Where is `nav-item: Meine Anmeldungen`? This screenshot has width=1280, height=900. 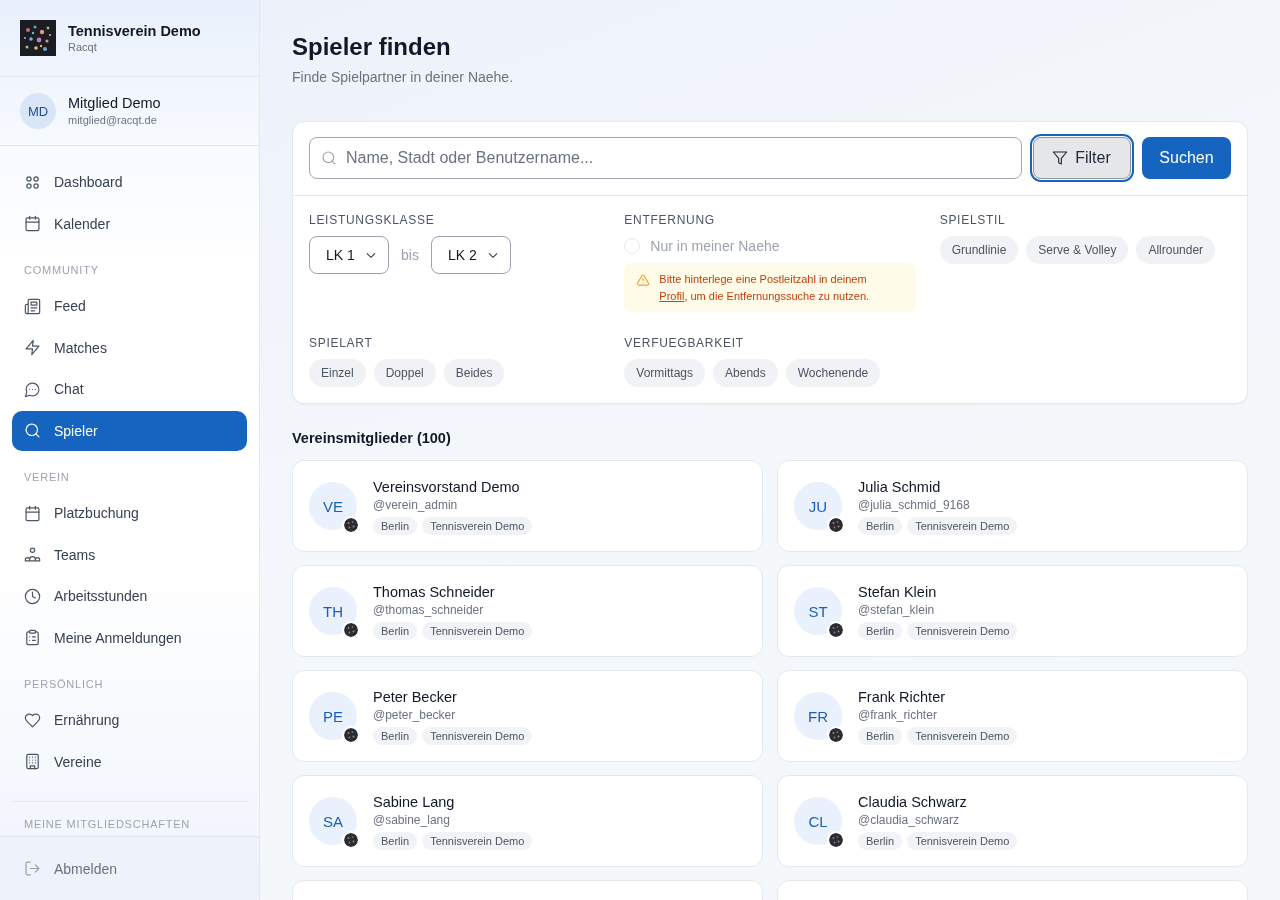 nav-item: Meine Anmeldungen is located at coordinates (129, 637).